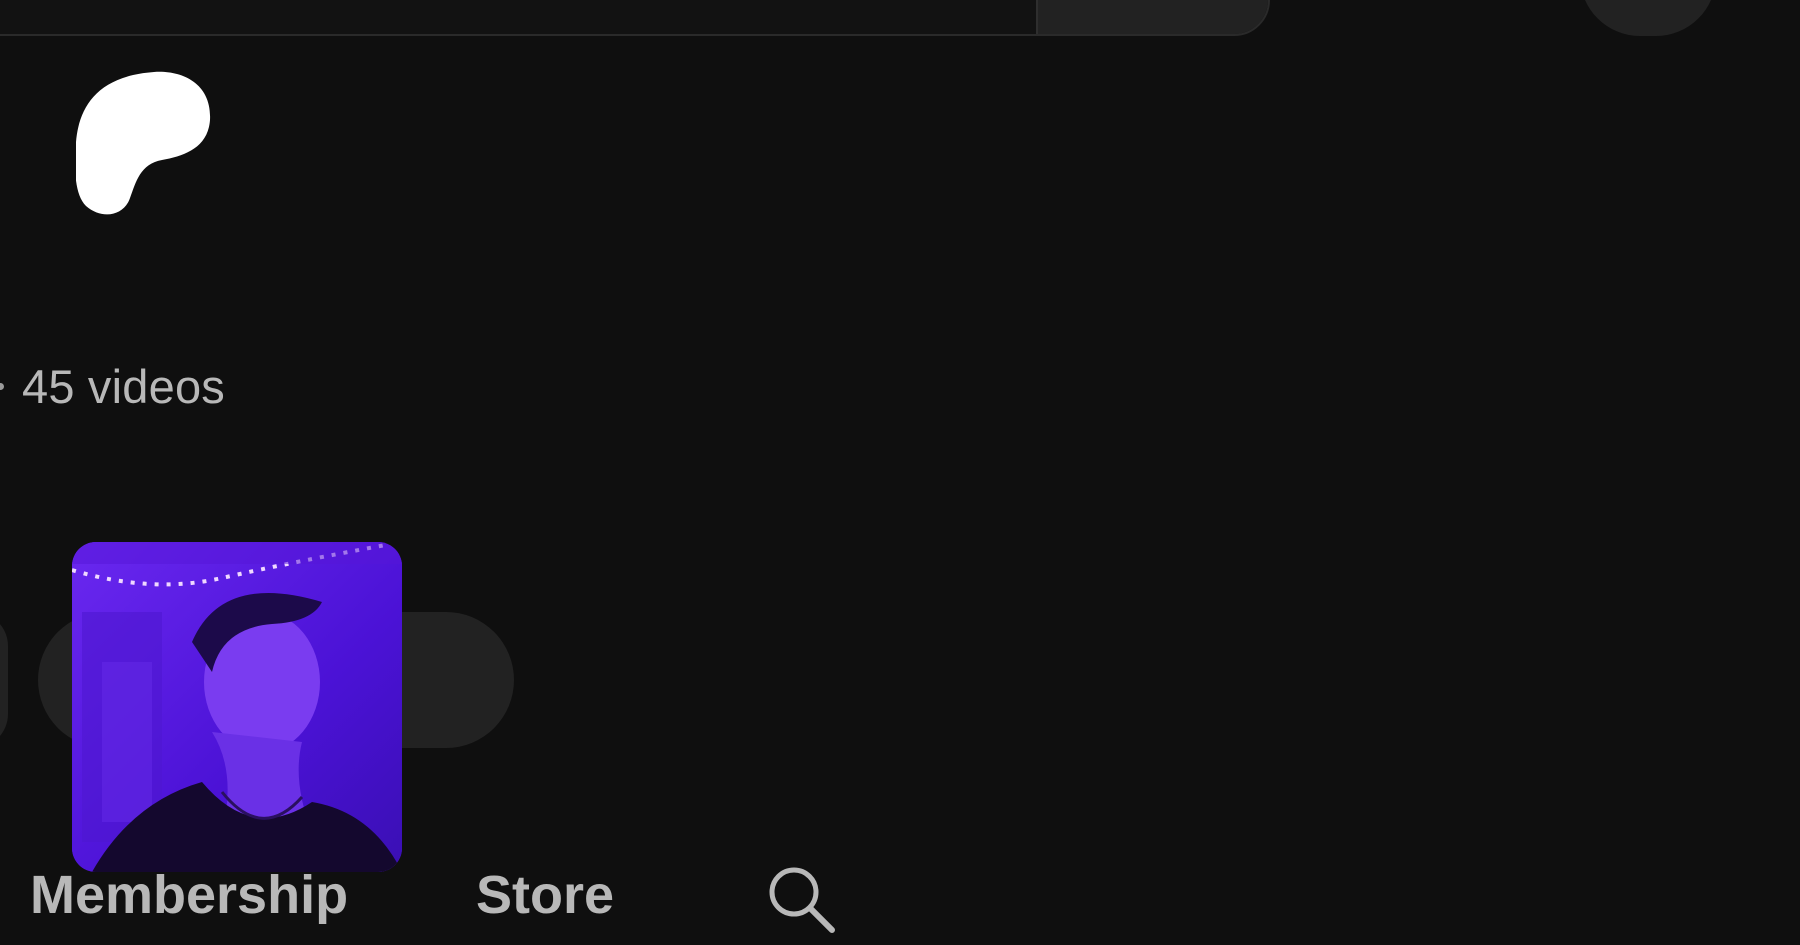 The width and height of the screenshot is (1800, 945). Describe the element at coordinates (635, 18) in the screenshot. I see `search-bar` at that location.